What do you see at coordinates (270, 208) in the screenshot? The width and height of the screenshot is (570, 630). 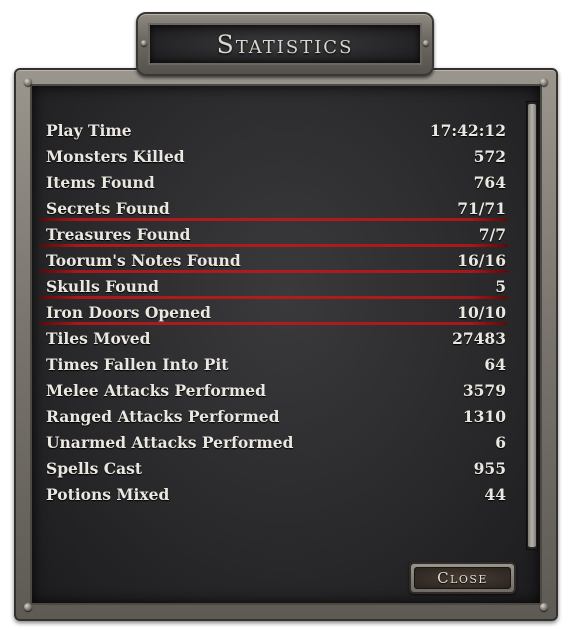 I see `stat-row: Secrets Found 71/71` at bounding box center [270, 208].